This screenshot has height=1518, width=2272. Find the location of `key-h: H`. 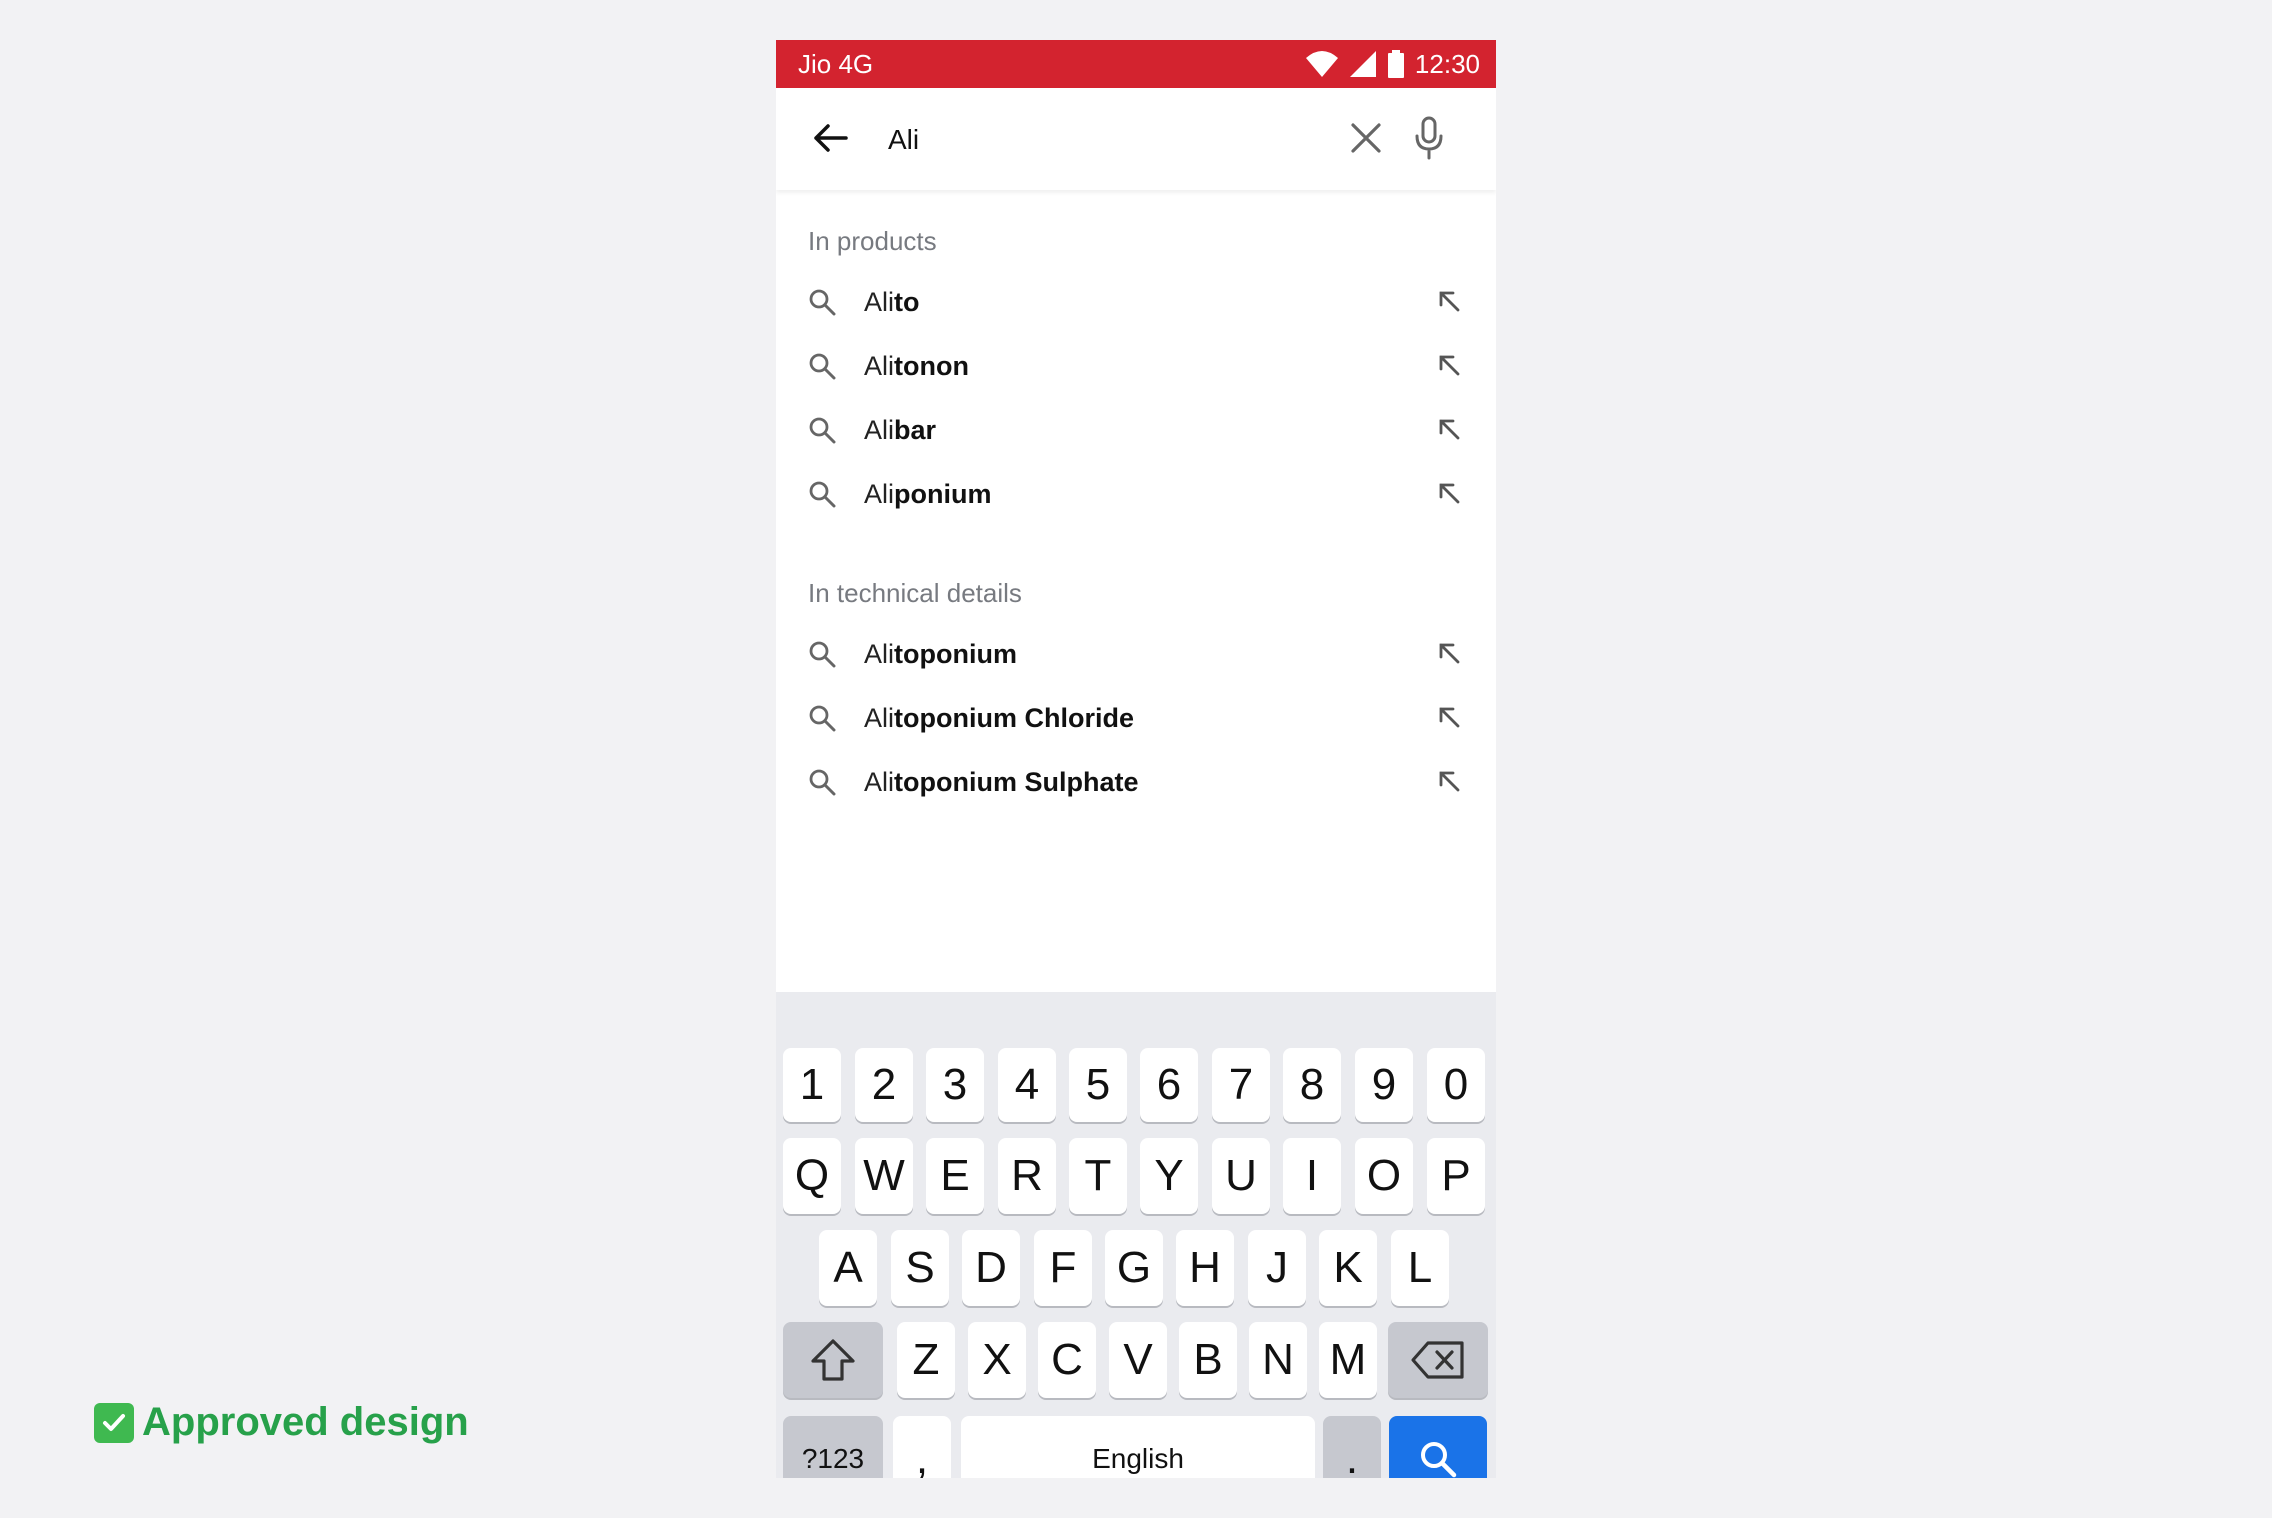

key-h: H is located at coordinates (1205, 1268).